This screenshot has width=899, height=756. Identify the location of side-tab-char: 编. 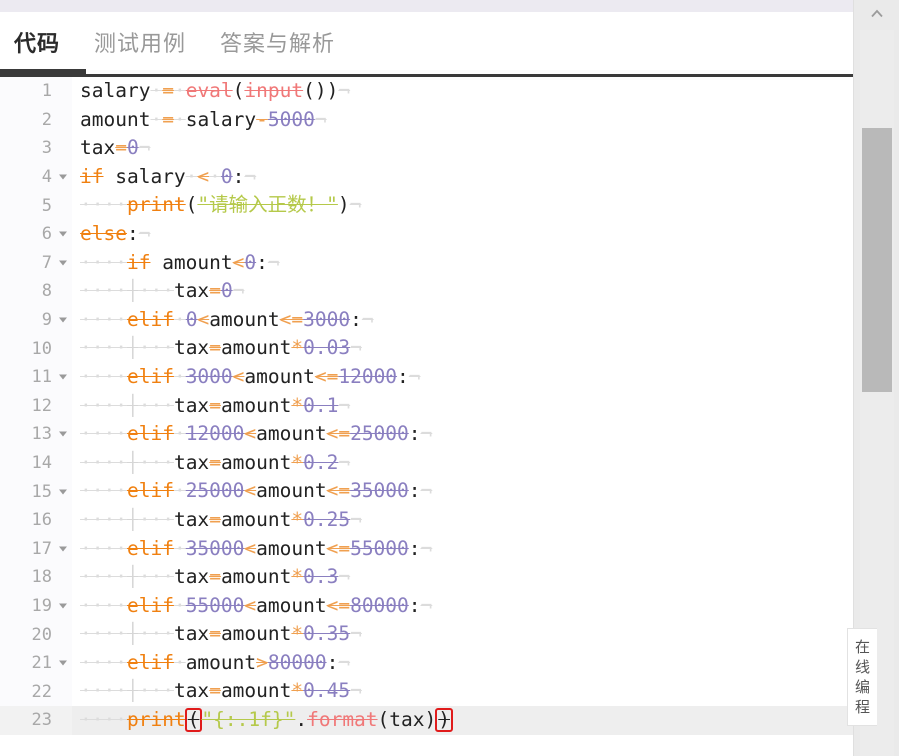
(862, 687).